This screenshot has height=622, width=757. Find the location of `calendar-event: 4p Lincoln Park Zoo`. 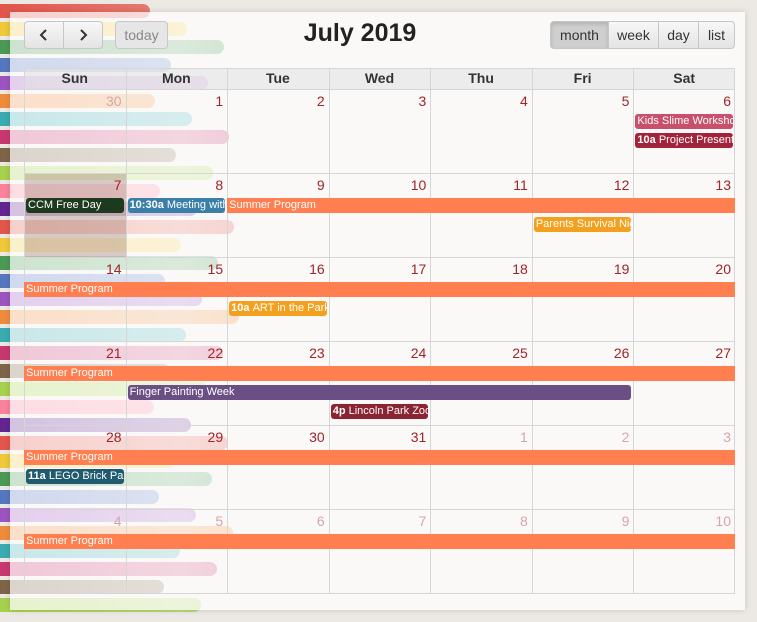

calendar-event: 4p Lincoln Park Zoo is located at coordinates (379, 411).